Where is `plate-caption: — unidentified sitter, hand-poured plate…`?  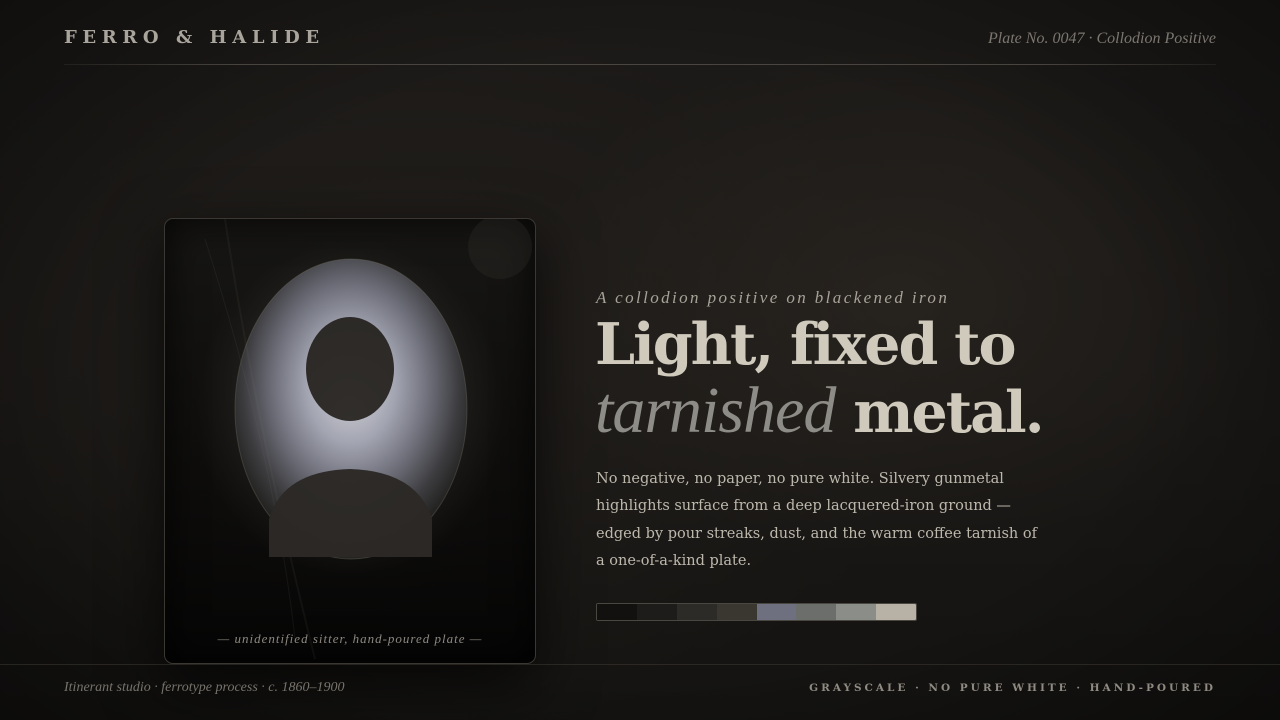
plate-caption: — unidentified sitter, hand-poured plate… is located at coordinates (350, 638).